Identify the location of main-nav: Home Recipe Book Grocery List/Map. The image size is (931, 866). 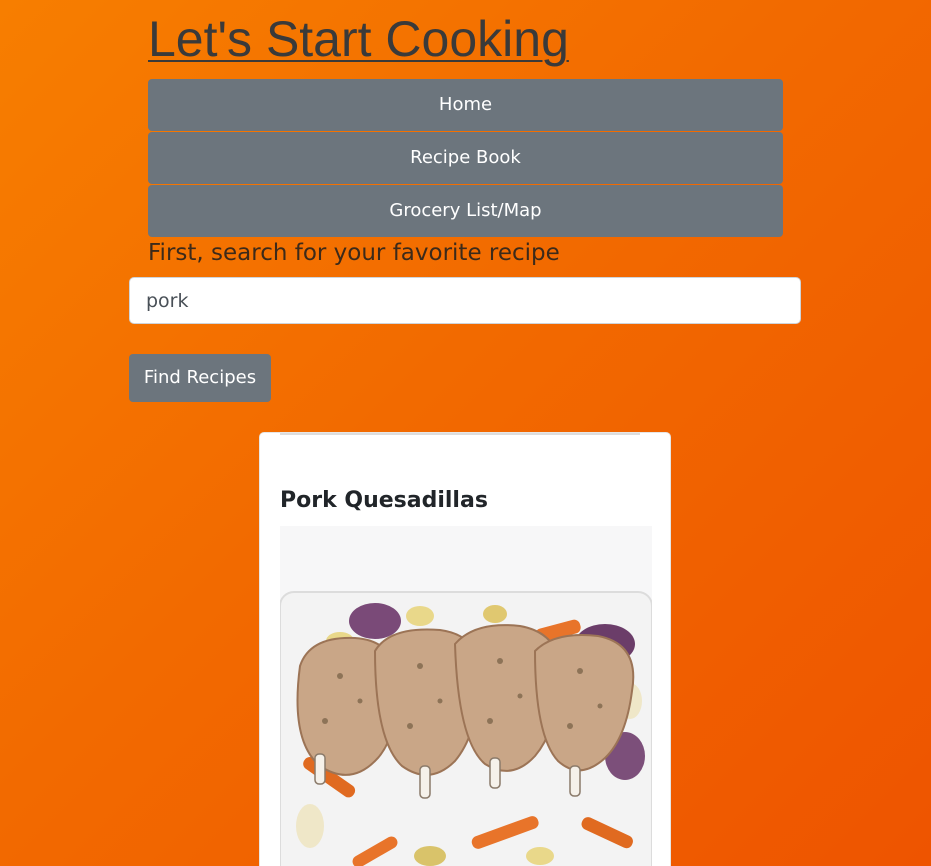
(465, 158).